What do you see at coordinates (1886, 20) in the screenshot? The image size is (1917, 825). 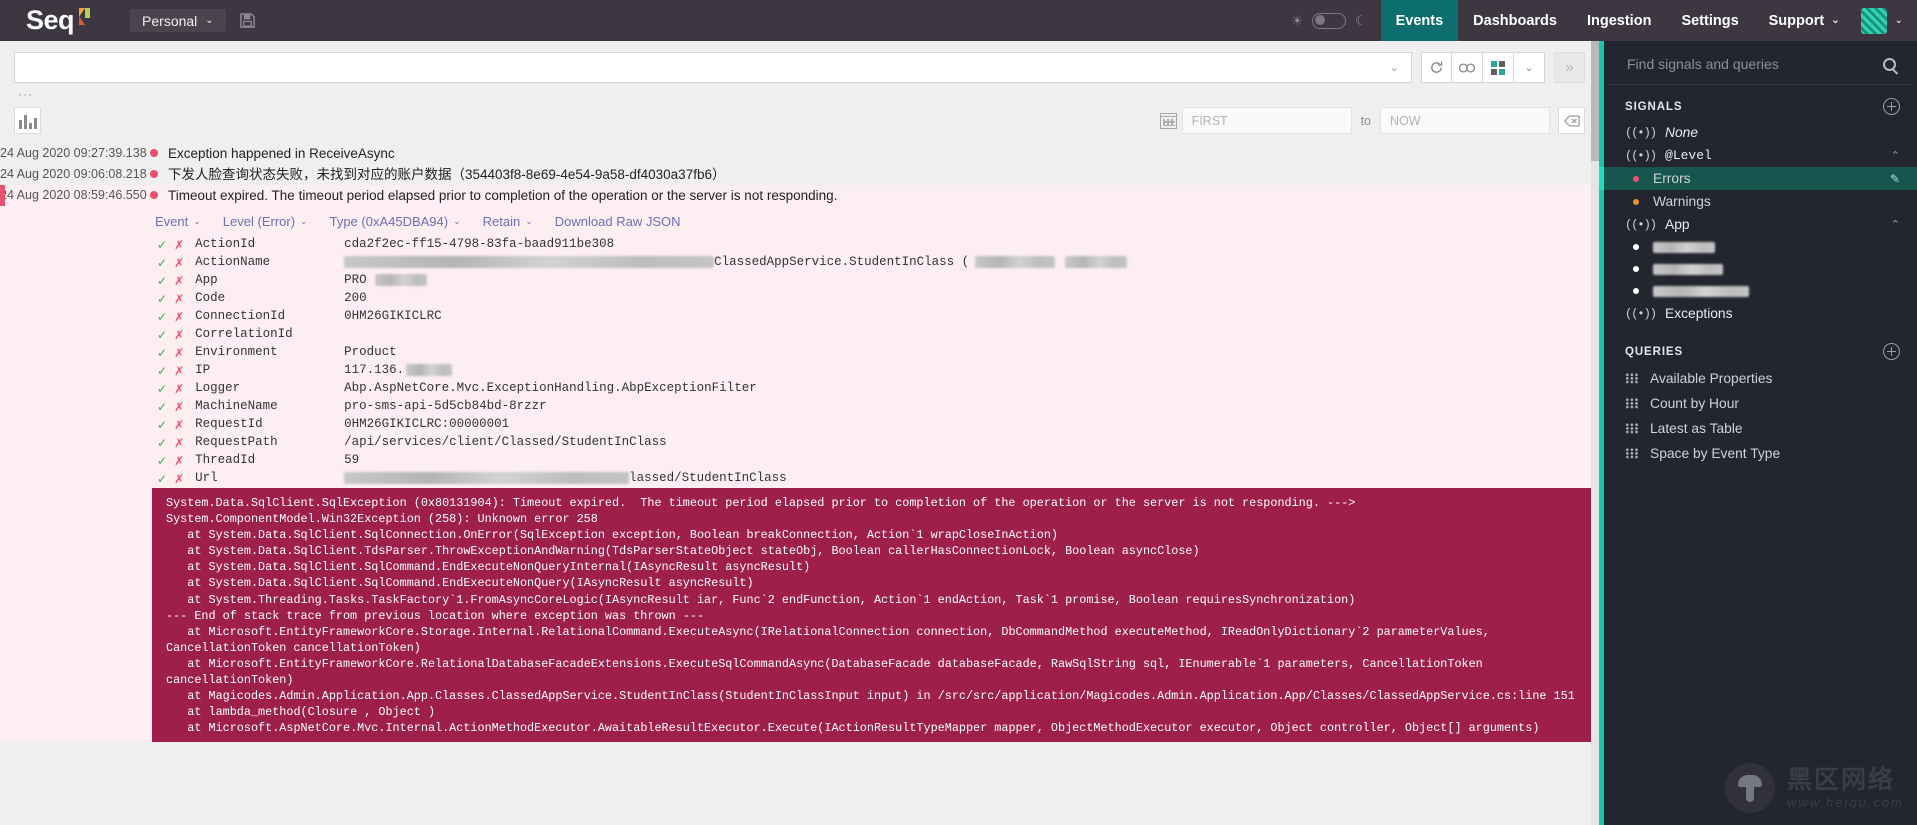 I see `user-menu: ⌄` at bounding box center [1886, 20].